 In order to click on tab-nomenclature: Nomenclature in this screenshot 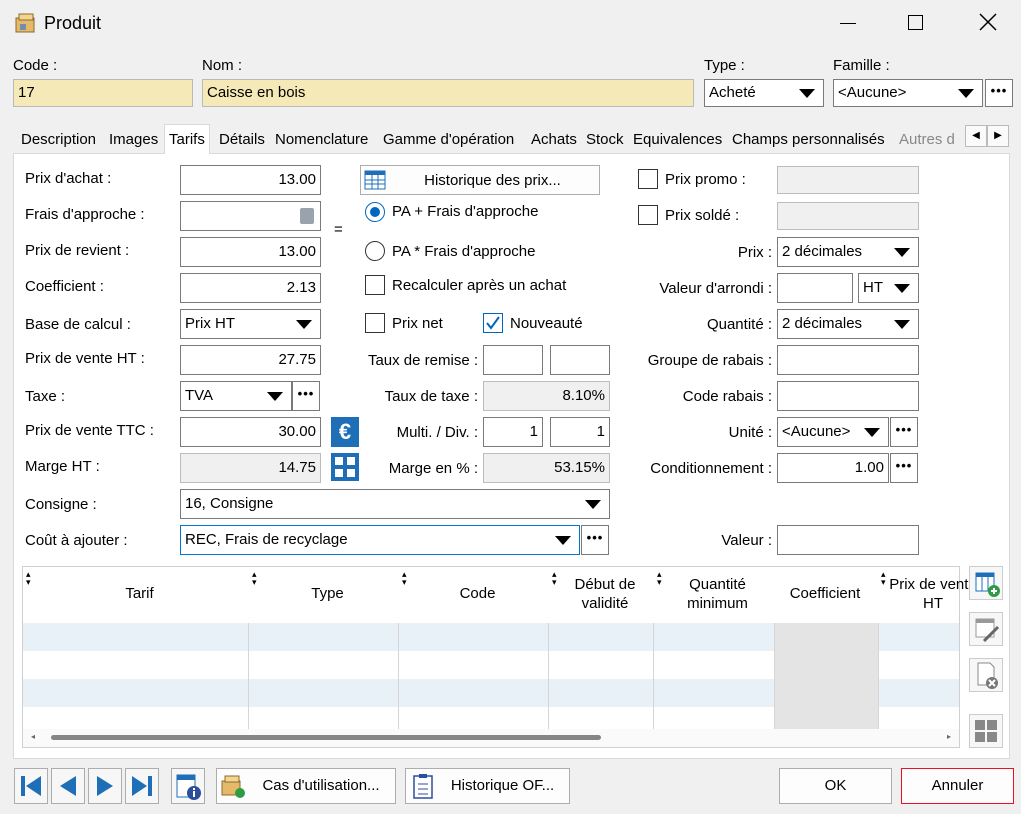, I will do `click(321, 140)`.